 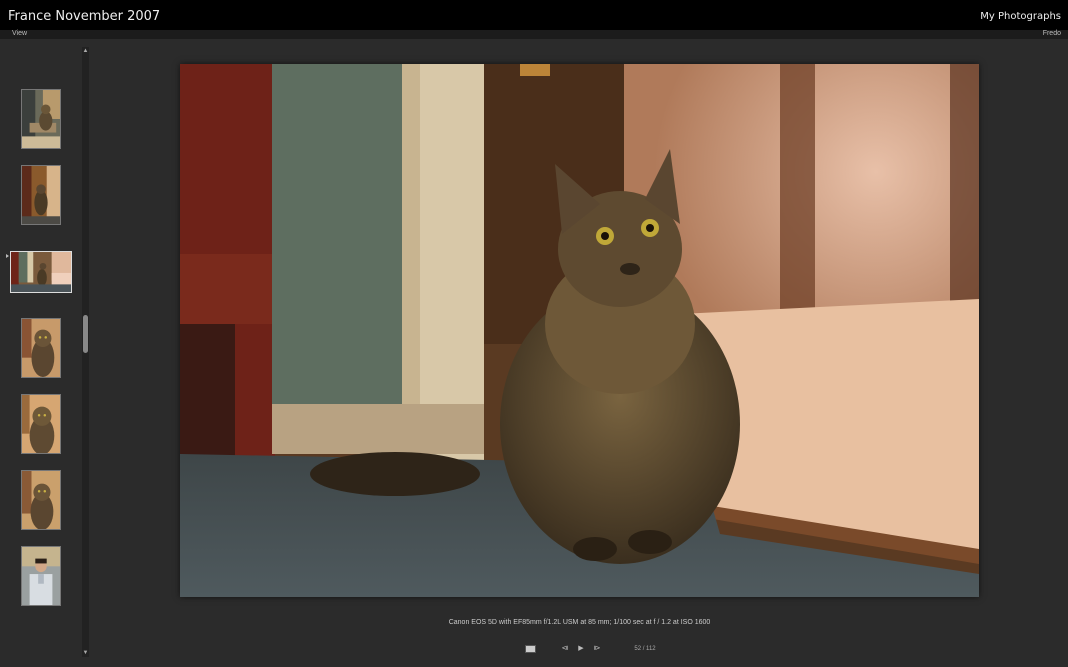 I want to click on scroll-up-arrow-icon: ▲, so click(x=85, y=51).